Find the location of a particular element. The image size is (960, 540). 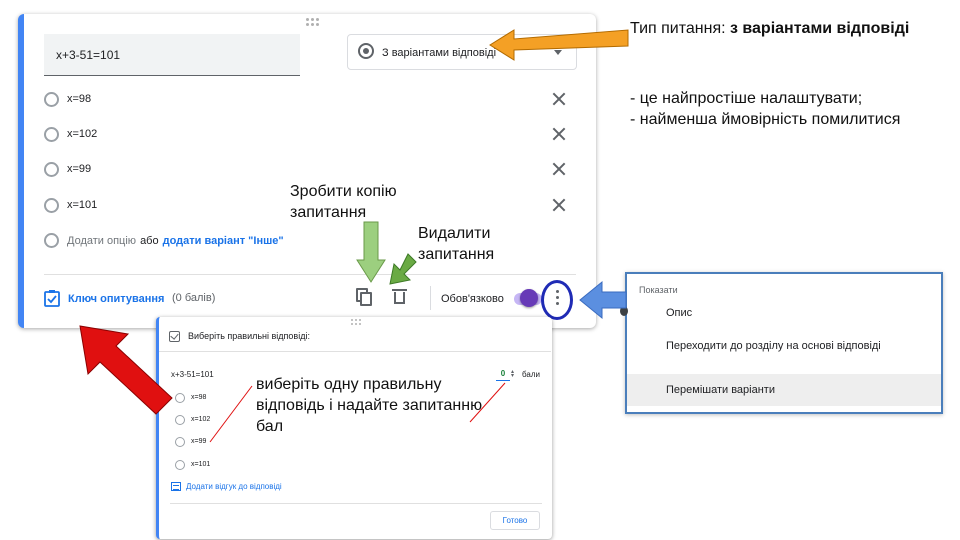

menu-header: Показати is located at coordinates (658, 290).